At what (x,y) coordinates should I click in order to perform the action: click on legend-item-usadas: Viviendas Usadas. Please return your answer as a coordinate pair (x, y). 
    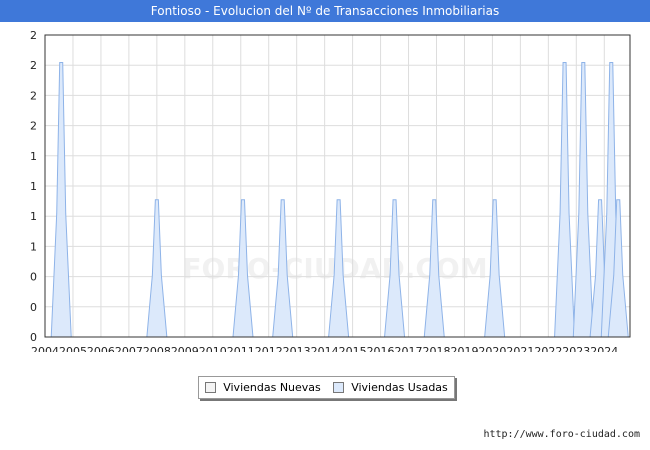
    Looking at the image, I should click on (390, 387).